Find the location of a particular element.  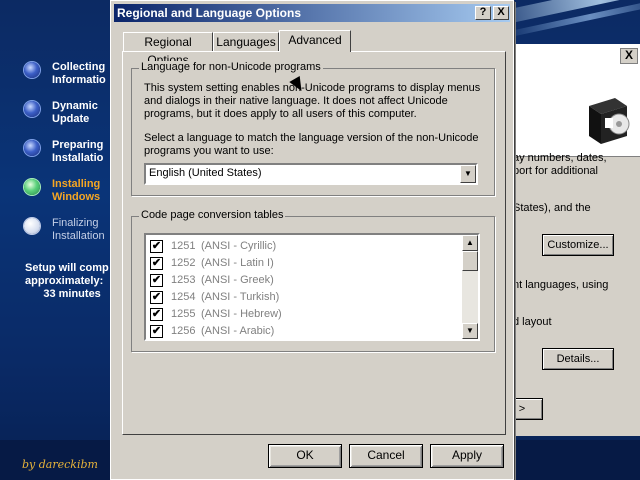

nonunicode-legend: Language for non-Unicode programs is located at coordinates (231, 67).